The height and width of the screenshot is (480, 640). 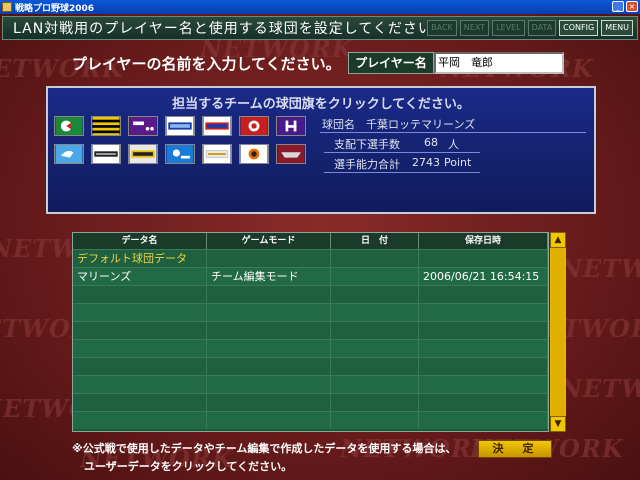 I want to click on close-icon: ×, so click(x=632, y=6).